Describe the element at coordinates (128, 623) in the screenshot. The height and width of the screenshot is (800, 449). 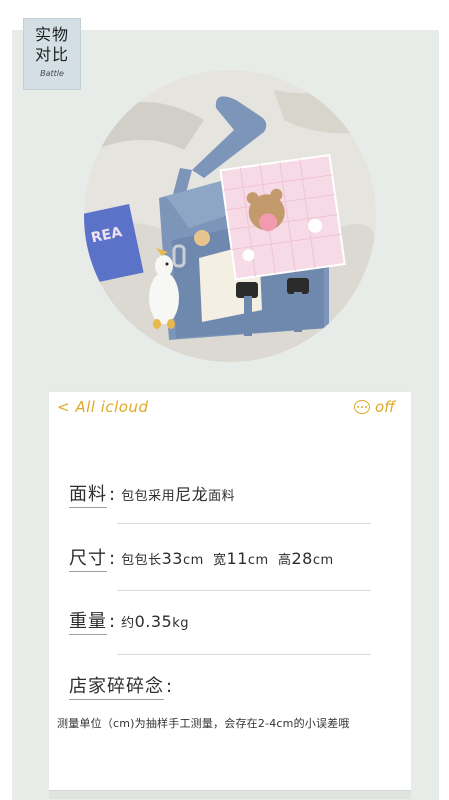
I see `value-part: 约` at that location.